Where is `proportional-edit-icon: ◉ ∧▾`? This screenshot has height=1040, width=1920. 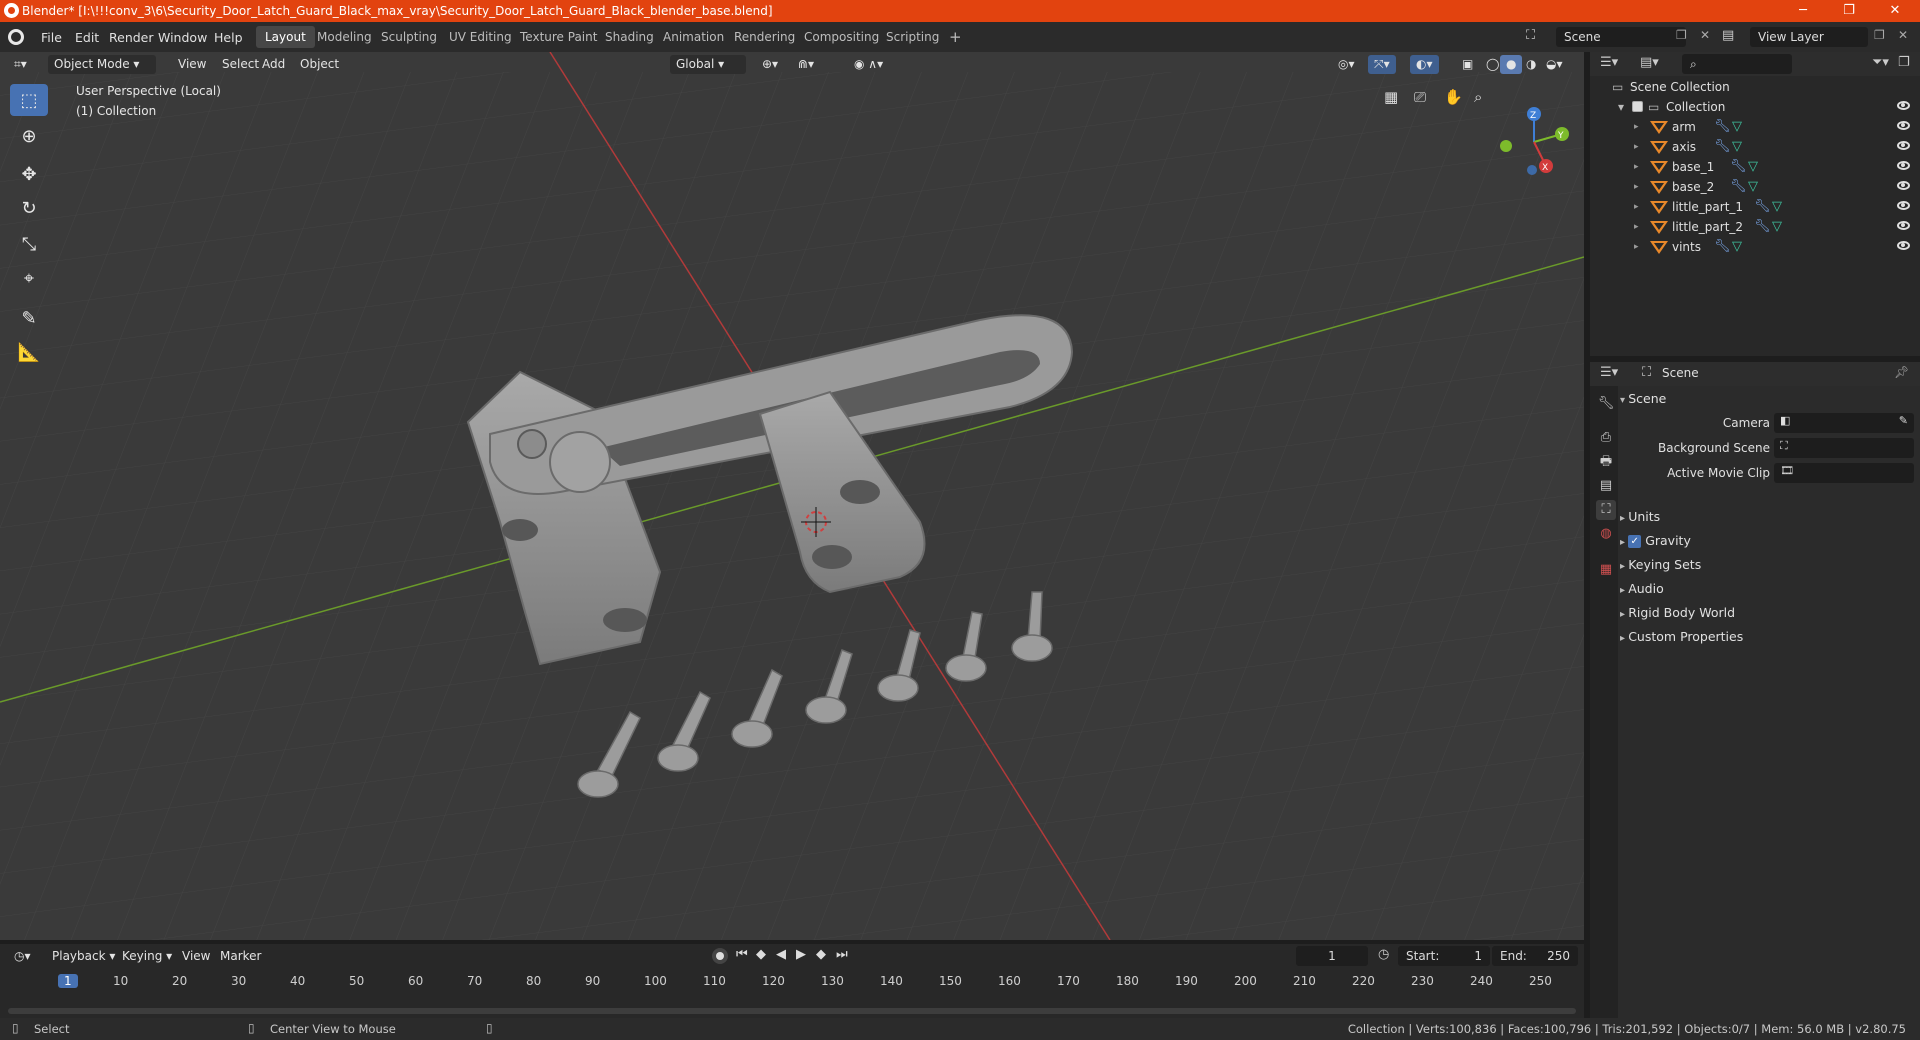
proportional-edit-icon: ◉ ∧▾ is located at coordinates (868, 64).